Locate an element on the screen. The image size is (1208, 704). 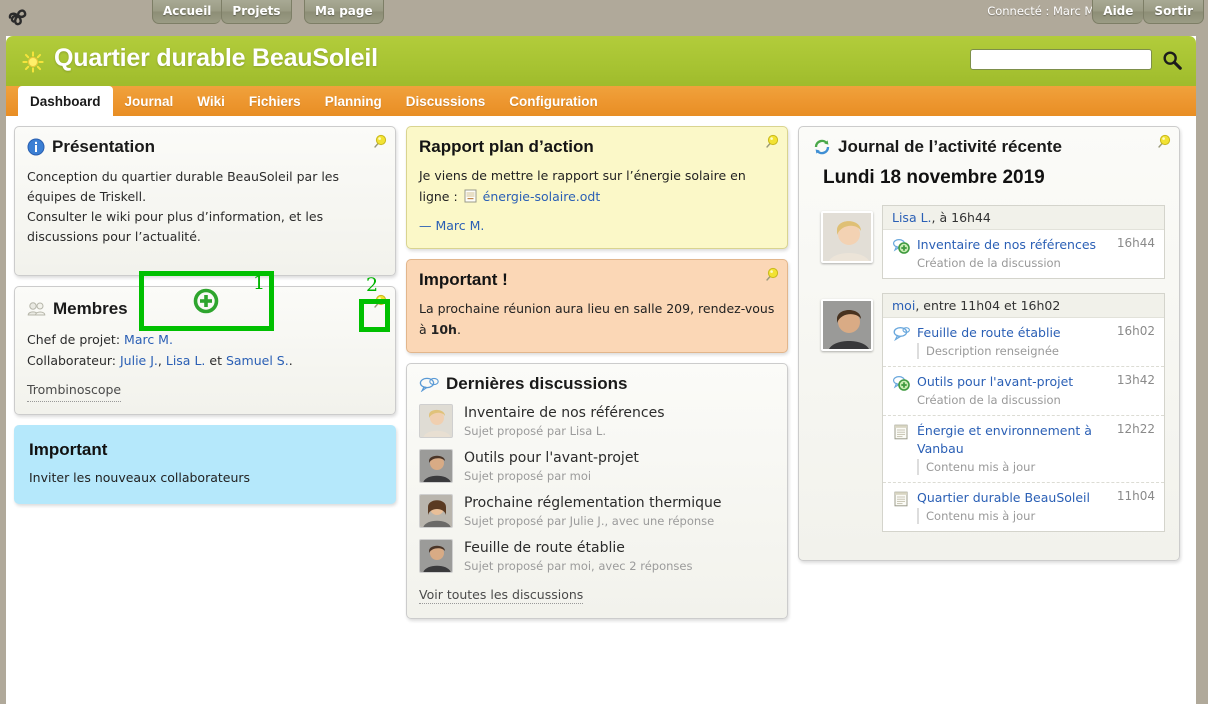
journal-group-user: Lisa L. is located at coordinates (912, 217).